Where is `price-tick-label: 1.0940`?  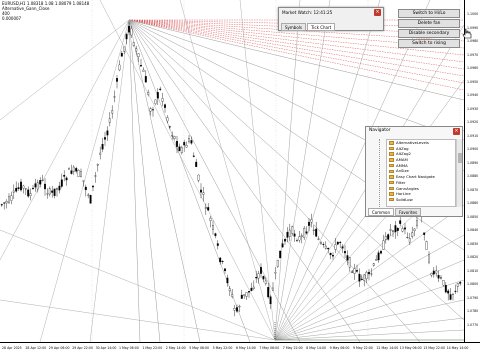 price-tick-label: 1.0940 is located at coordinates (473, 95).